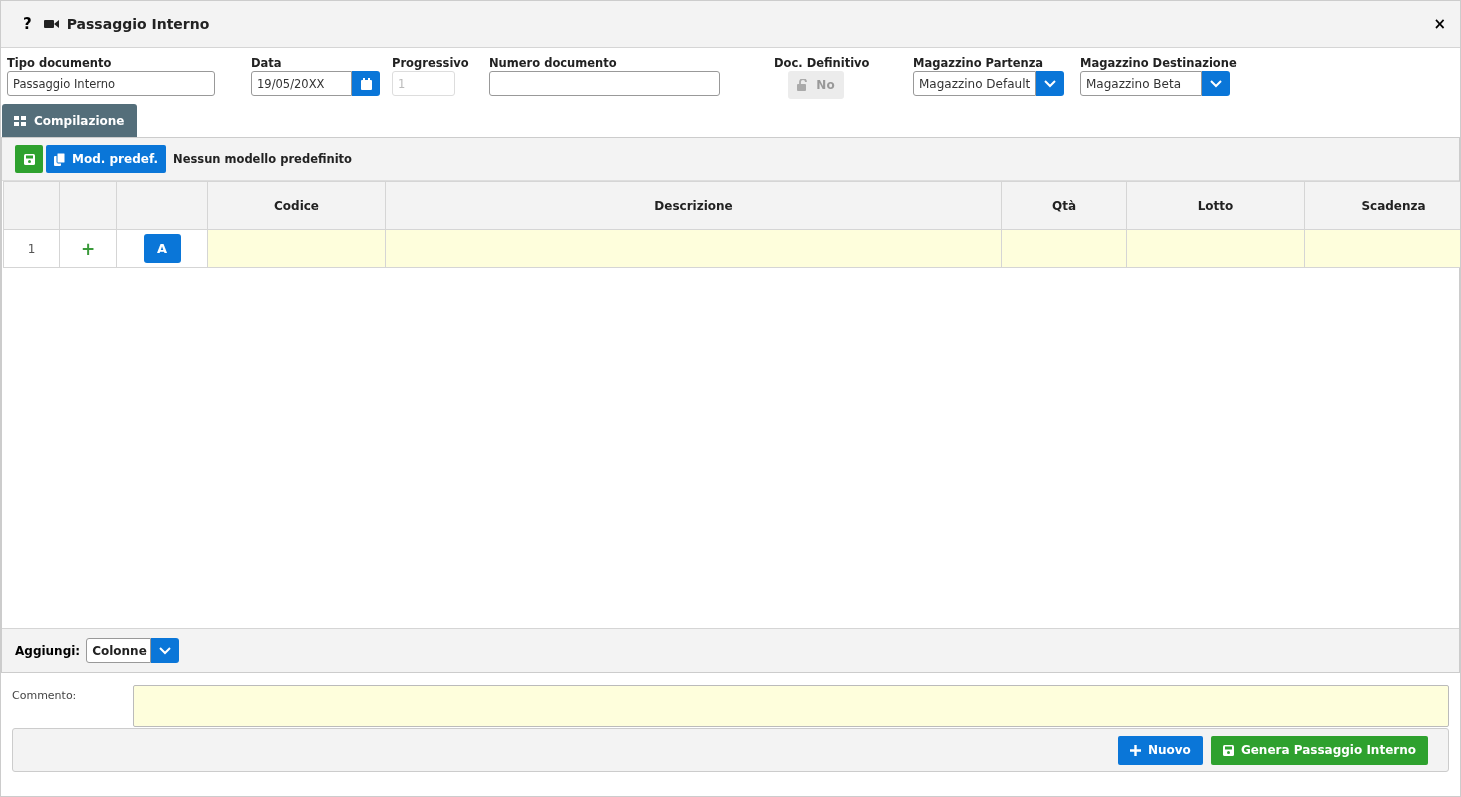  Describe the element at coordinates (1141, 83) in the screenshot. I see `select-field: Magazzino Beta` at that location.